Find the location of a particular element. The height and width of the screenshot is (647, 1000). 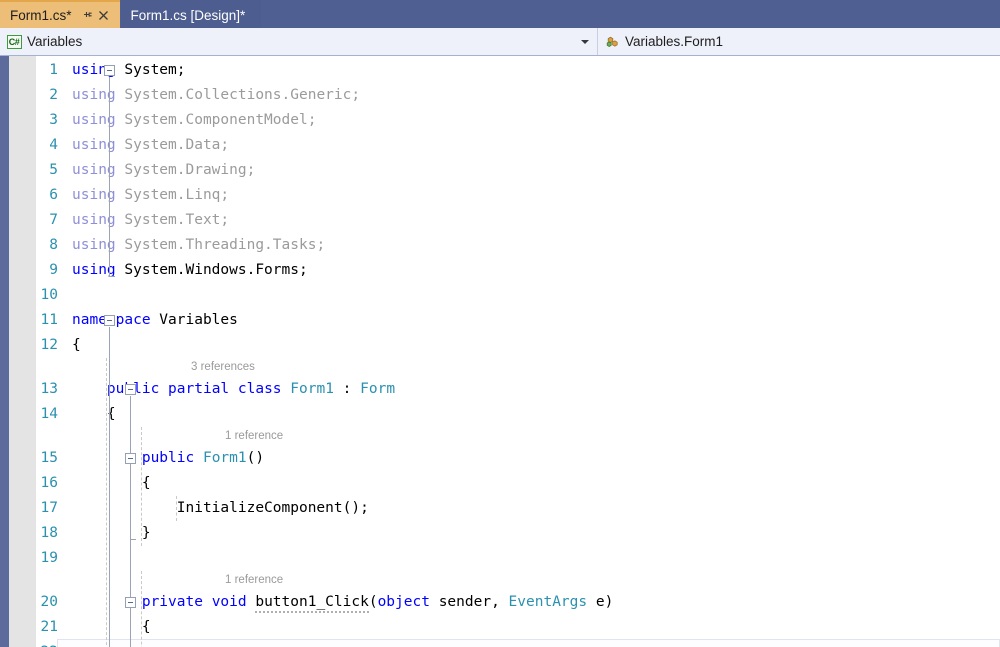

line-number: 9 is located at coordinates (53, 270).